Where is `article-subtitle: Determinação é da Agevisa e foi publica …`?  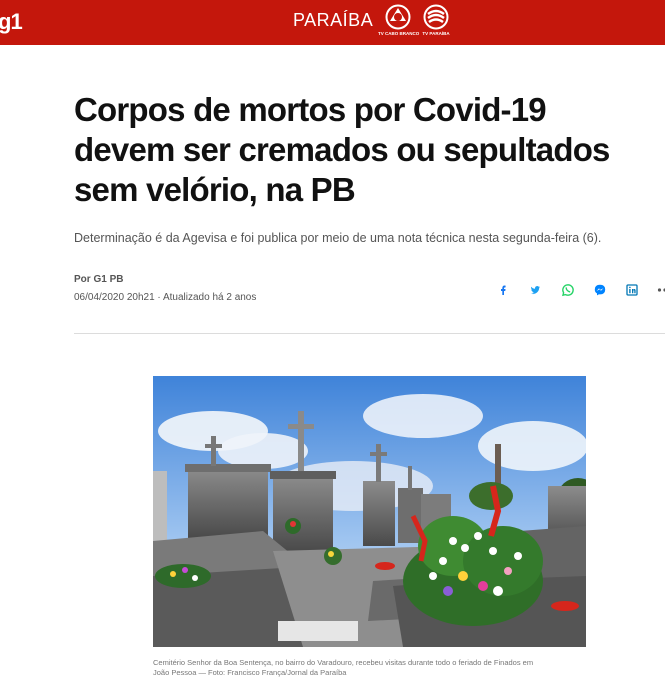
article-subtitle: Determinação é da Agevisa e foi publica … is located at coordinates (338, 238).